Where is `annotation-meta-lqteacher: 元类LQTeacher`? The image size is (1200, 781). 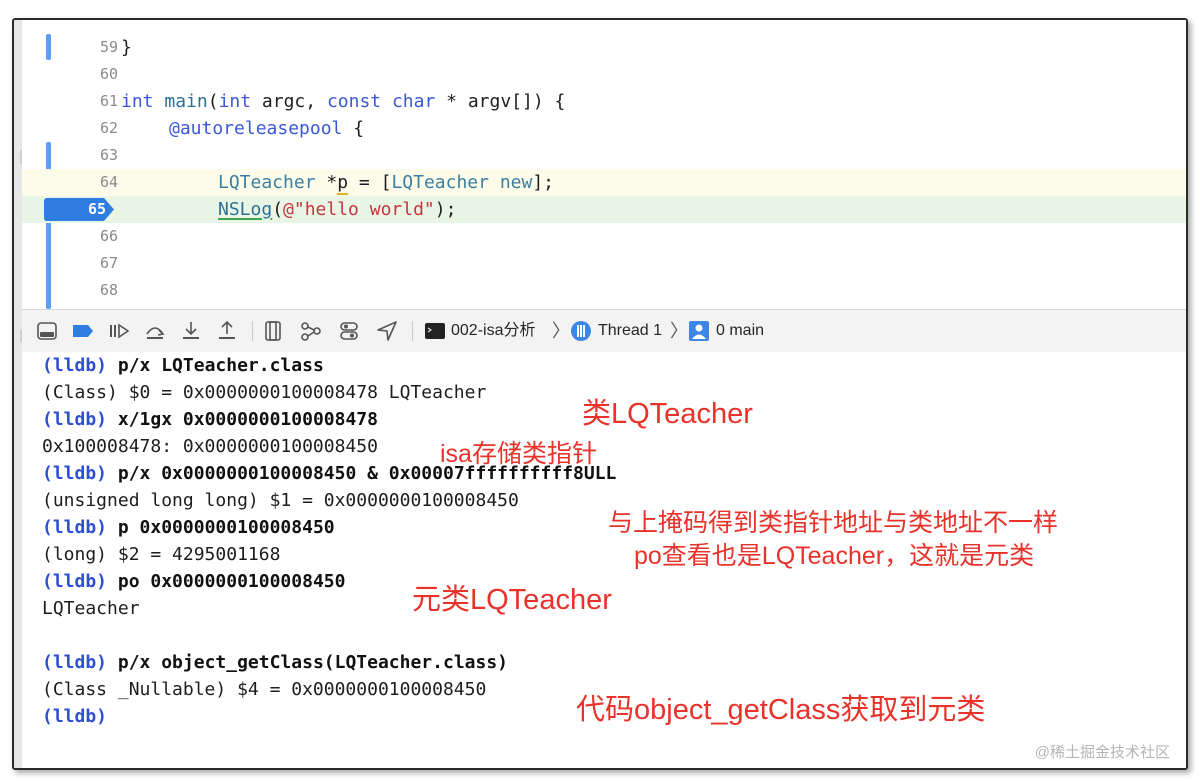
annotation-meta-lqteacher: 元类LQTeacher is located at coordinates (512, 600).